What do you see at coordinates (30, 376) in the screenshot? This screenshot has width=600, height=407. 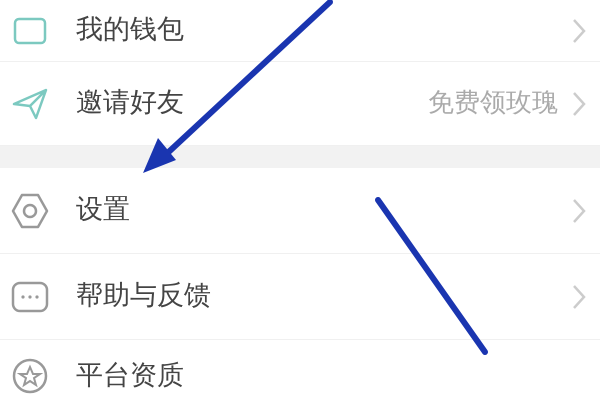 I see `badge-icon` at bounding box center [30, 376].